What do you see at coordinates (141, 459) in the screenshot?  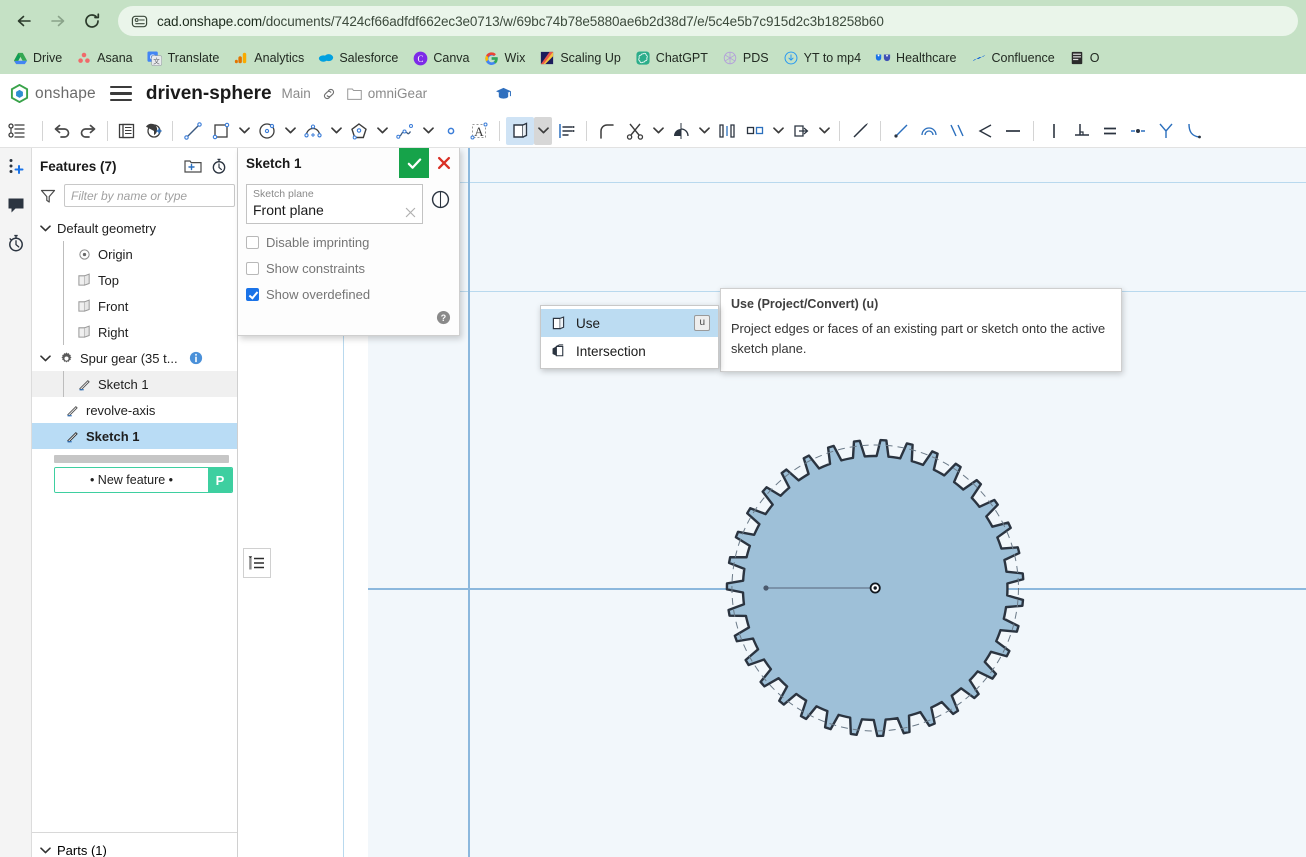 I see `rollback-bar` at bounding box center [141, 459].